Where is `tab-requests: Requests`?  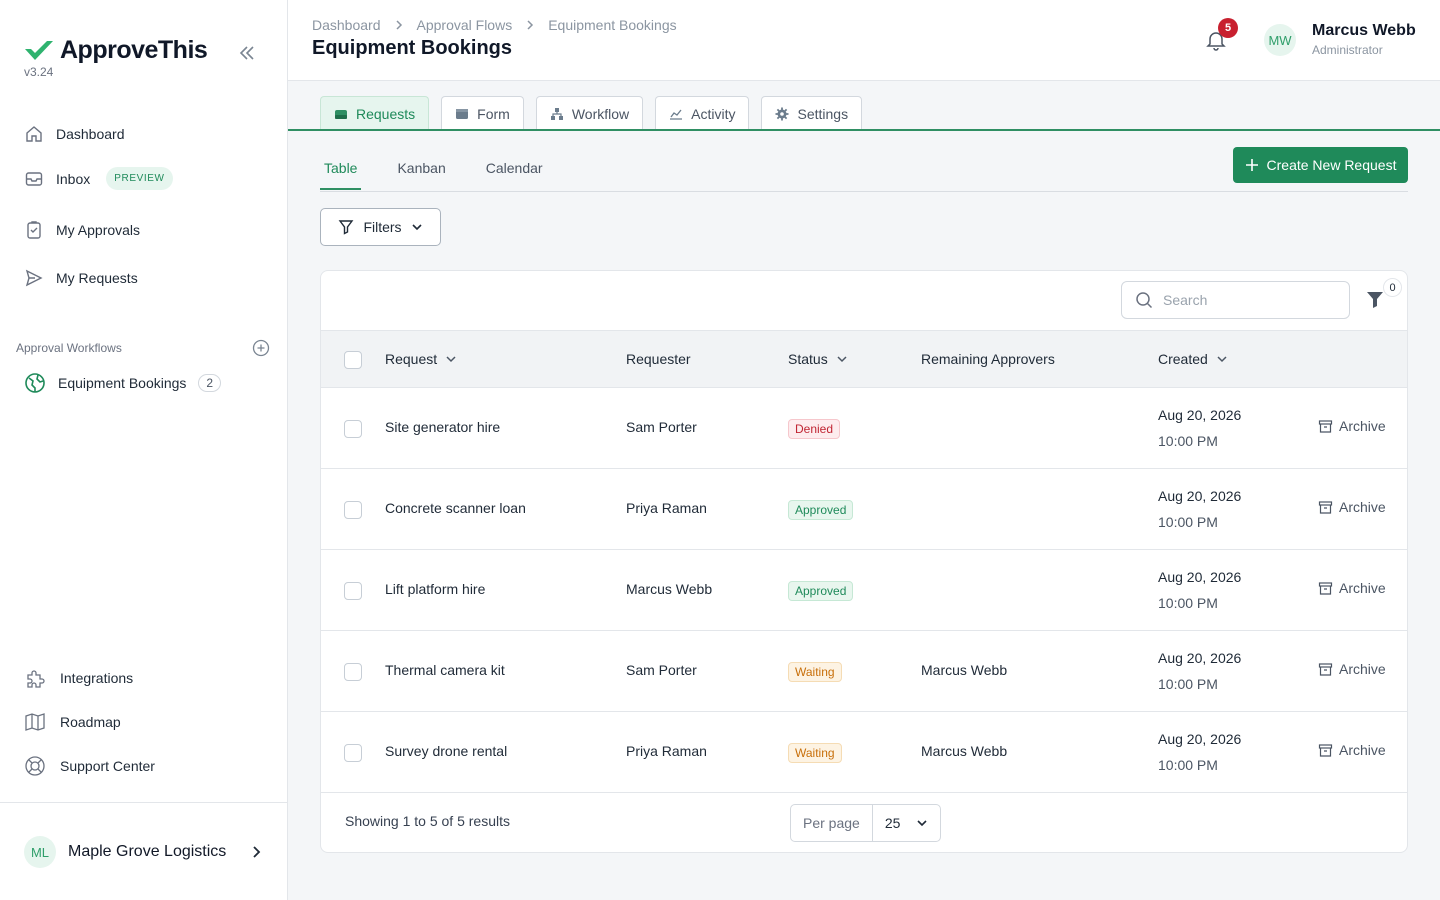
tab-requests: Requests is located at coordinates (375, 113).